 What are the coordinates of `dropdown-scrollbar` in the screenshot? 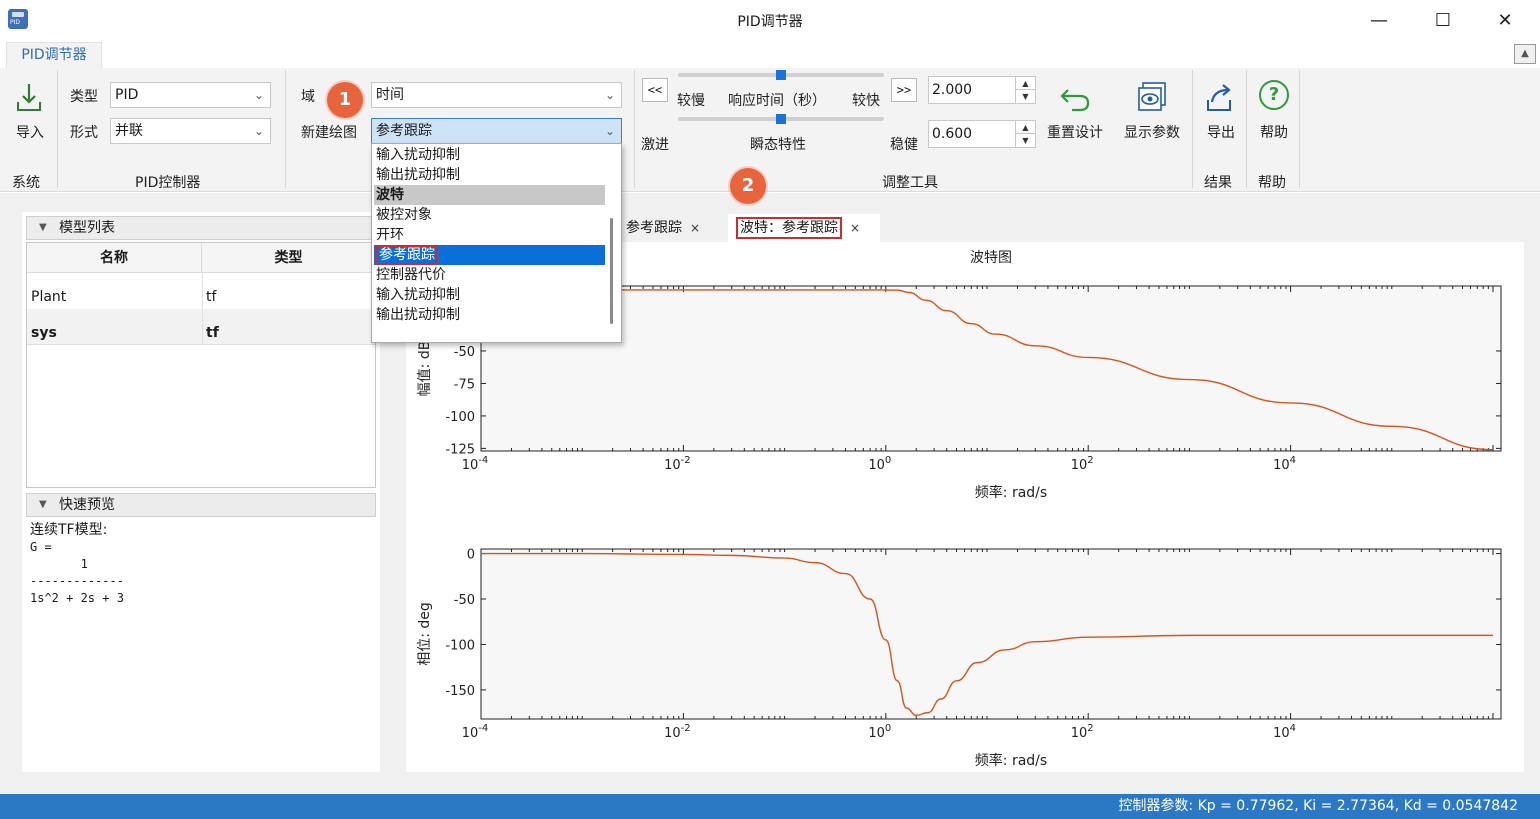 It's located at (611, 271).